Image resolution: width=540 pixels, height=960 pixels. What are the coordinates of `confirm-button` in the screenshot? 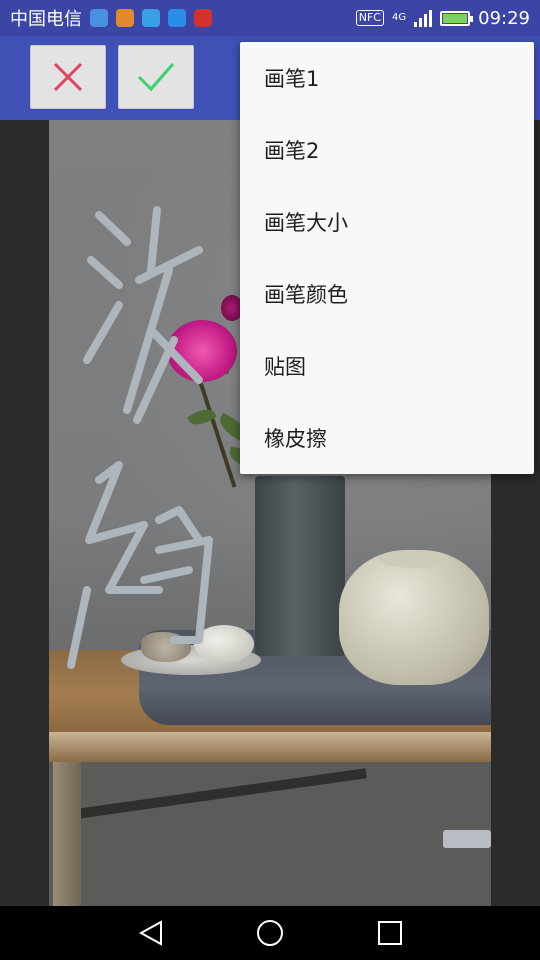 It's located at (156, 77).